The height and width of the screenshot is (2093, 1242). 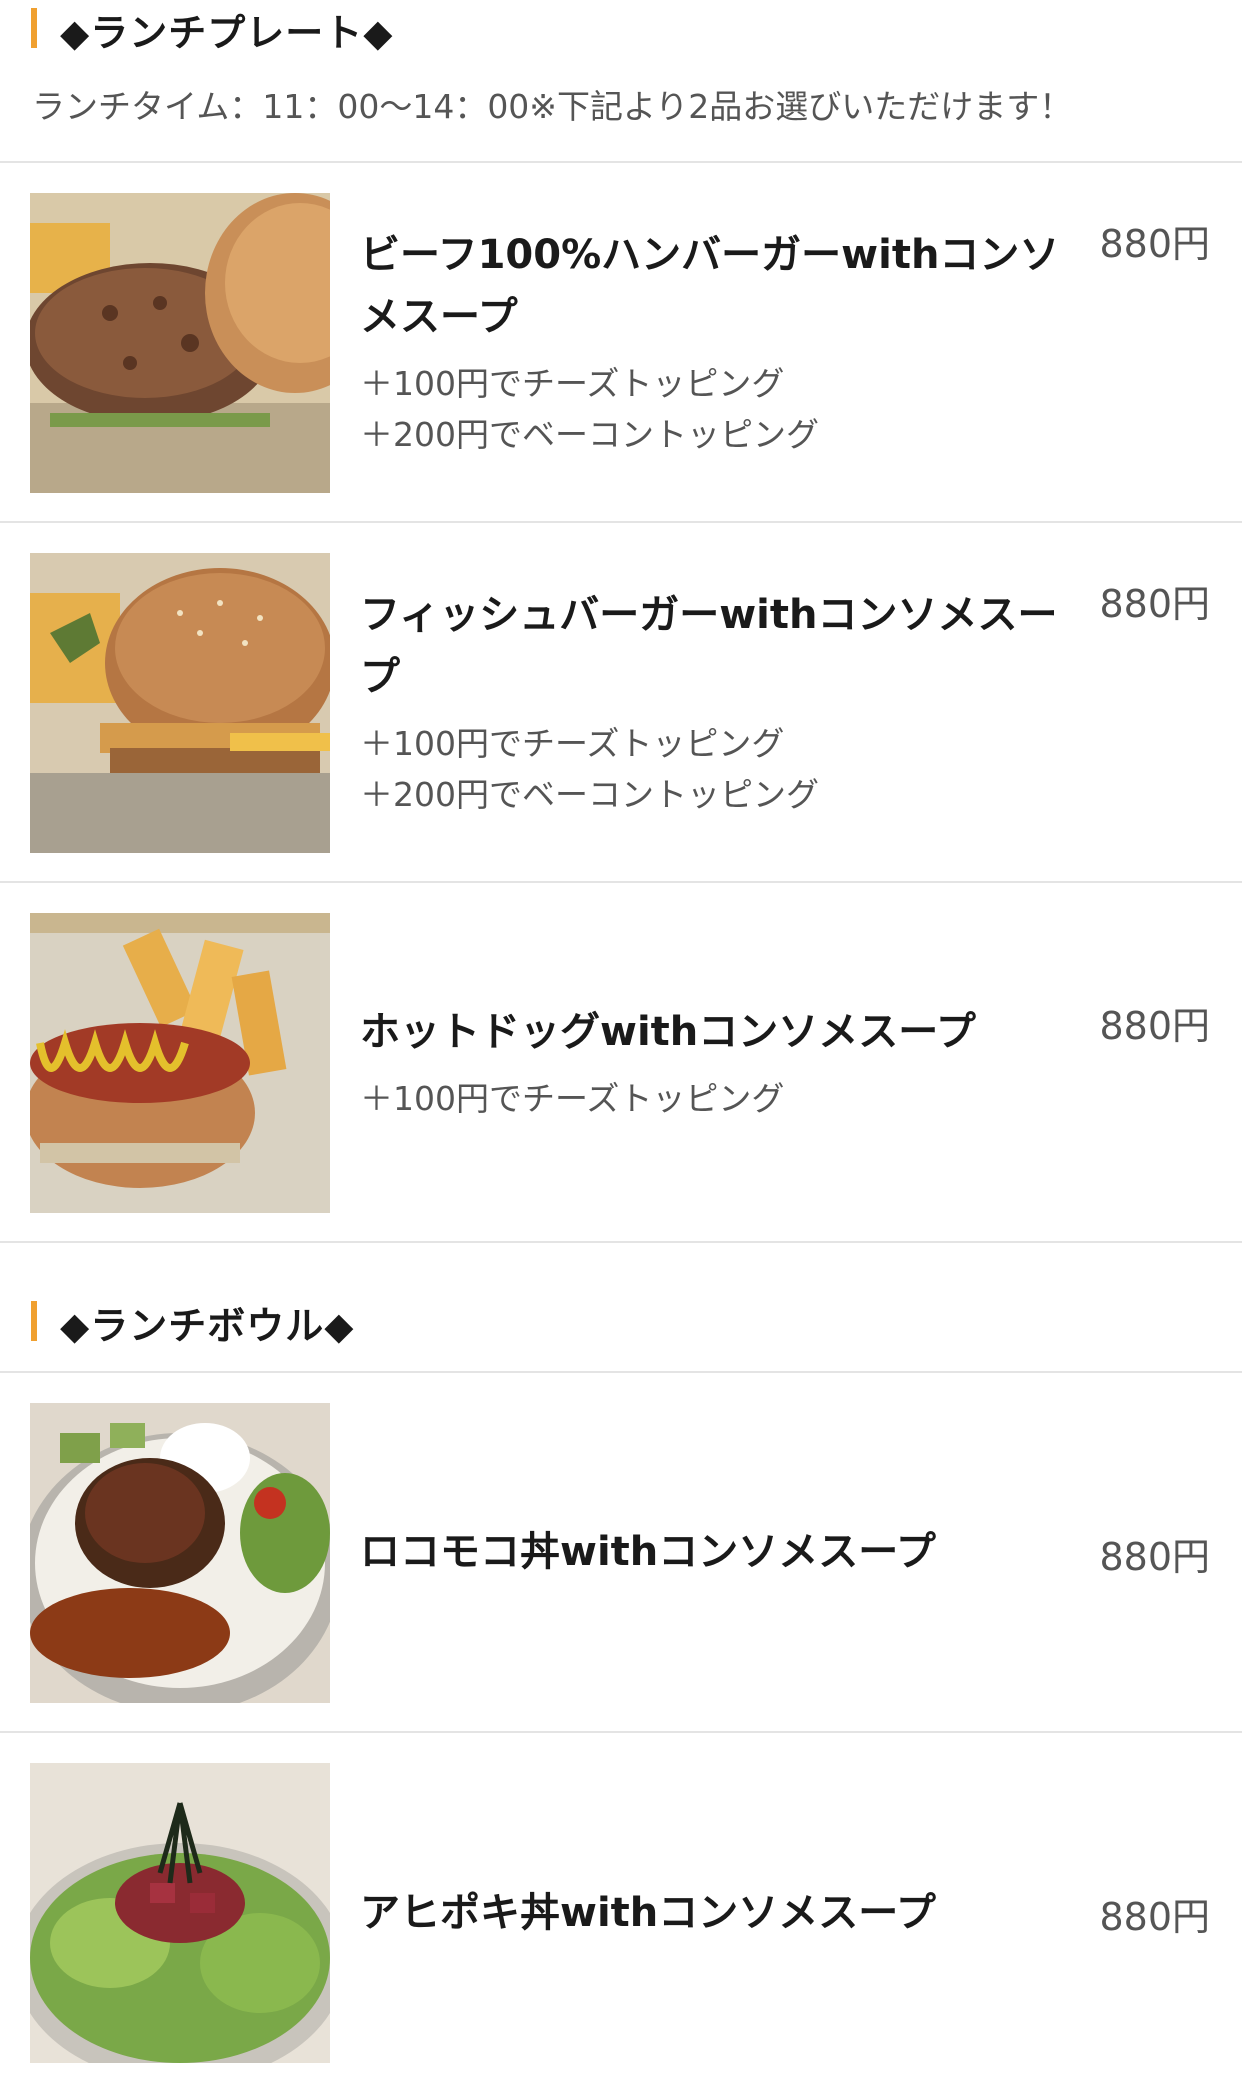 I want to click on section-title: ◆ランチボウル◆, so click(x=207, y=1326).